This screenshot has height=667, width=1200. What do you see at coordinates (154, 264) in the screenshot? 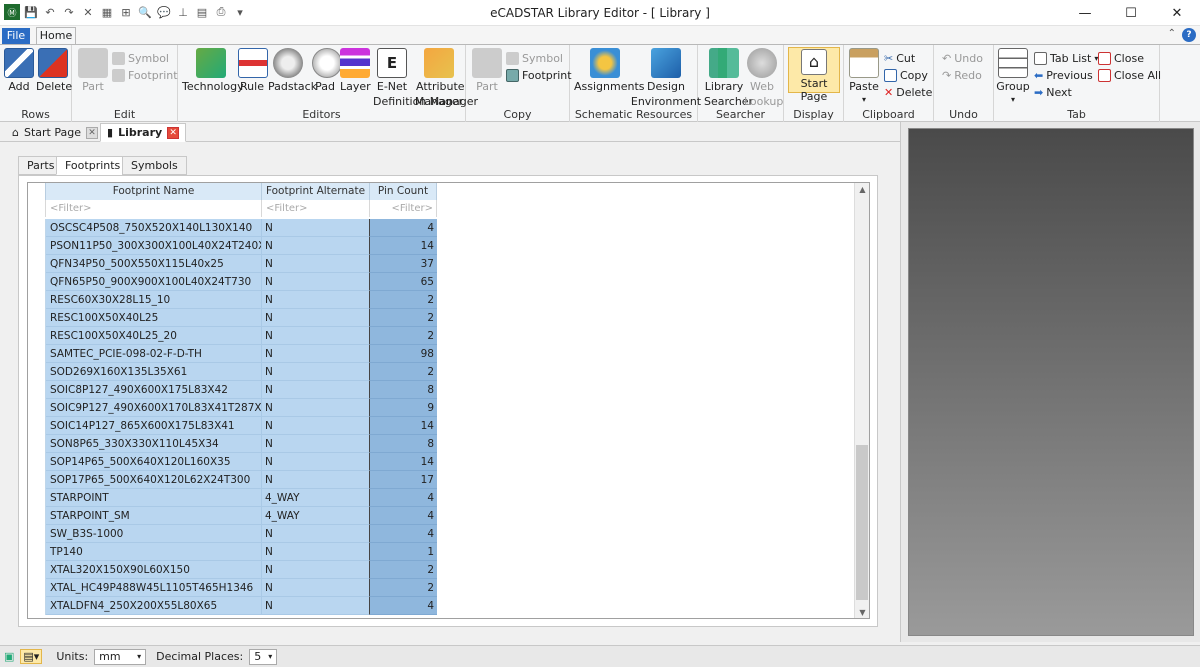
I see `footprint-name-cell: QFN34P50_500X550X115L40x25` at bounding box center [154, 264].